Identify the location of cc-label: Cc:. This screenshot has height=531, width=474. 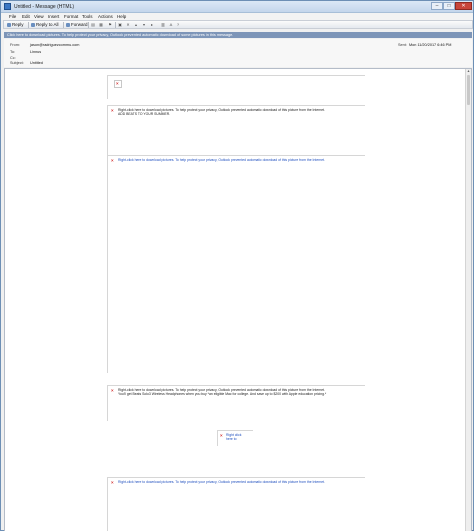
(13, 58).